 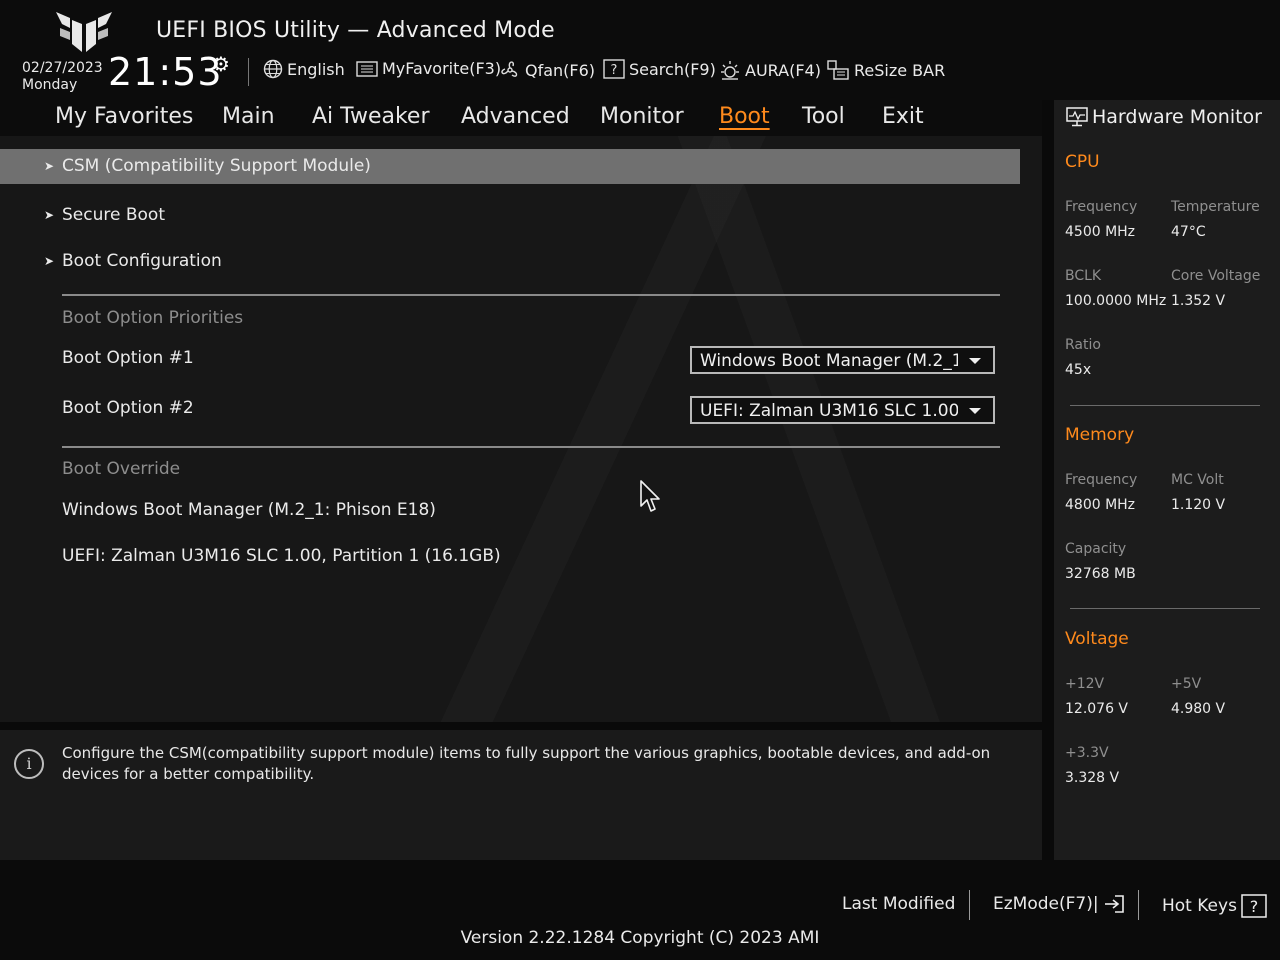 What do you see at coordinates (1116, 301) in the screenshot?
I see `bclk-value: 100.0000 MHz` at bounding box center [1116, 301].